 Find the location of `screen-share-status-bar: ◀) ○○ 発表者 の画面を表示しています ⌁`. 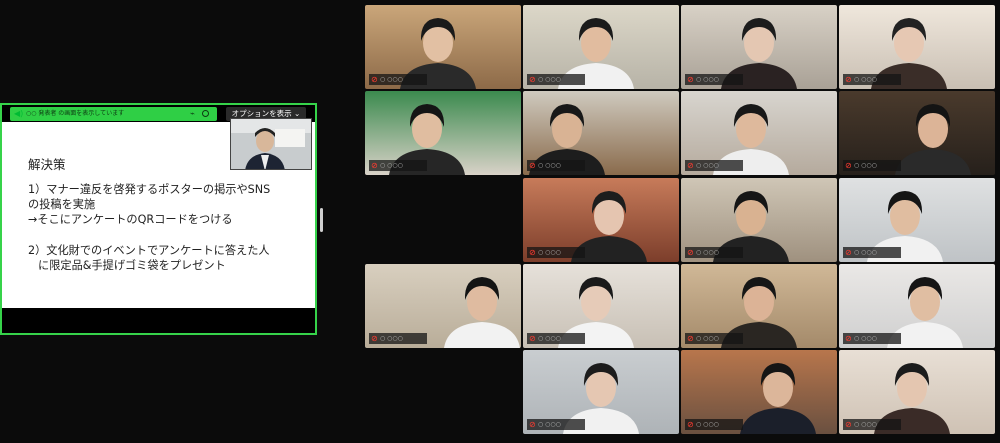

screen-share-status-bar: ◀) ○○ 発表者 の画面を表示しています ⌁ is located at coordinates (113, 114).